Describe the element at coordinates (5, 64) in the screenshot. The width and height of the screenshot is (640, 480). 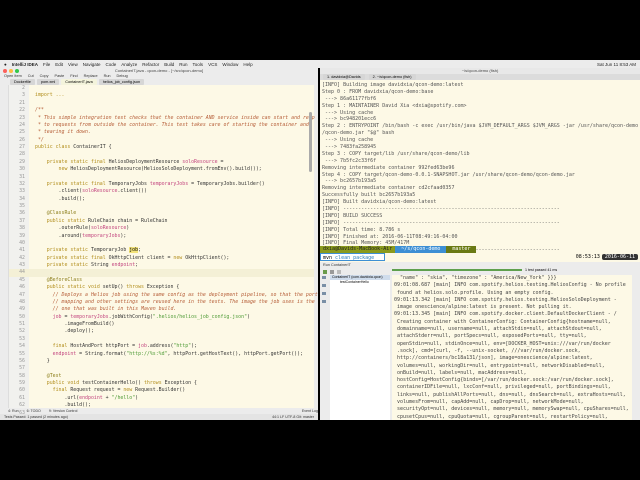
I see `apple-icon: ●` at that location.